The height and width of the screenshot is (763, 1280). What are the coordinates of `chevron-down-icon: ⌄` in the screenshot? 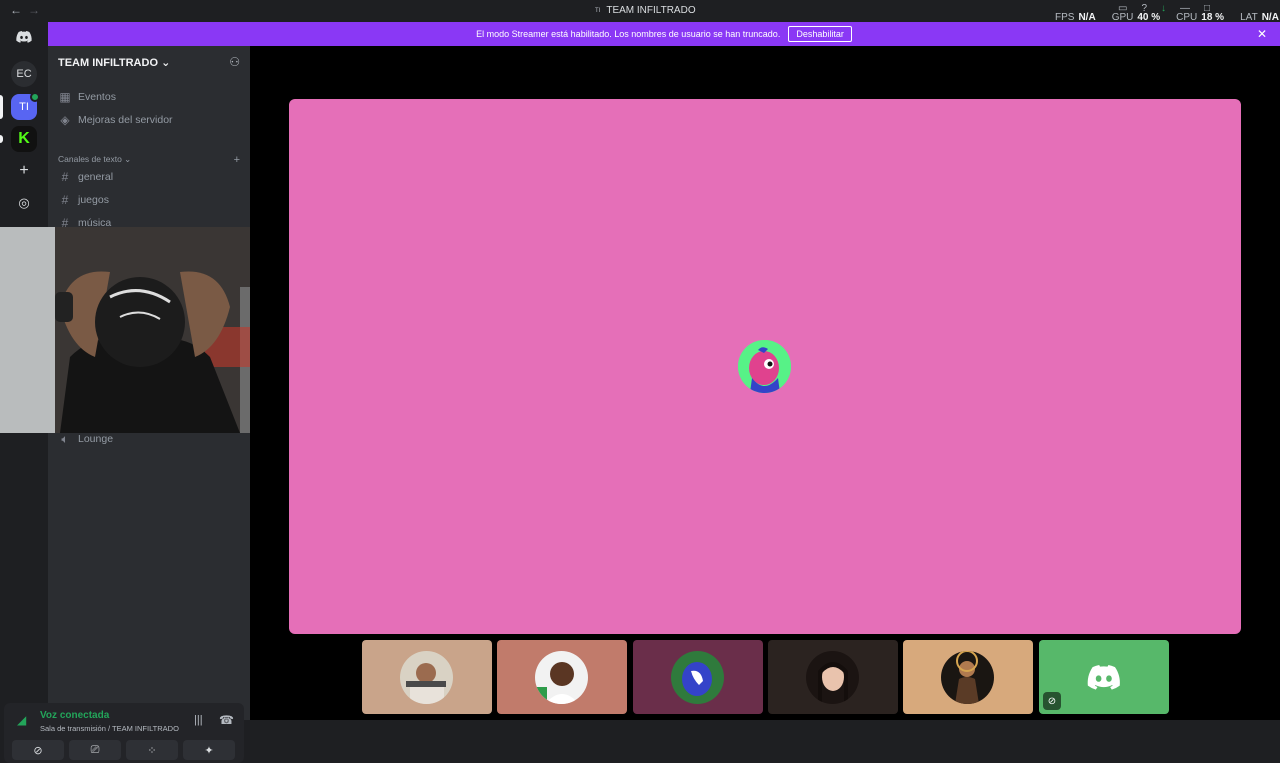 It's located at (166, 62).